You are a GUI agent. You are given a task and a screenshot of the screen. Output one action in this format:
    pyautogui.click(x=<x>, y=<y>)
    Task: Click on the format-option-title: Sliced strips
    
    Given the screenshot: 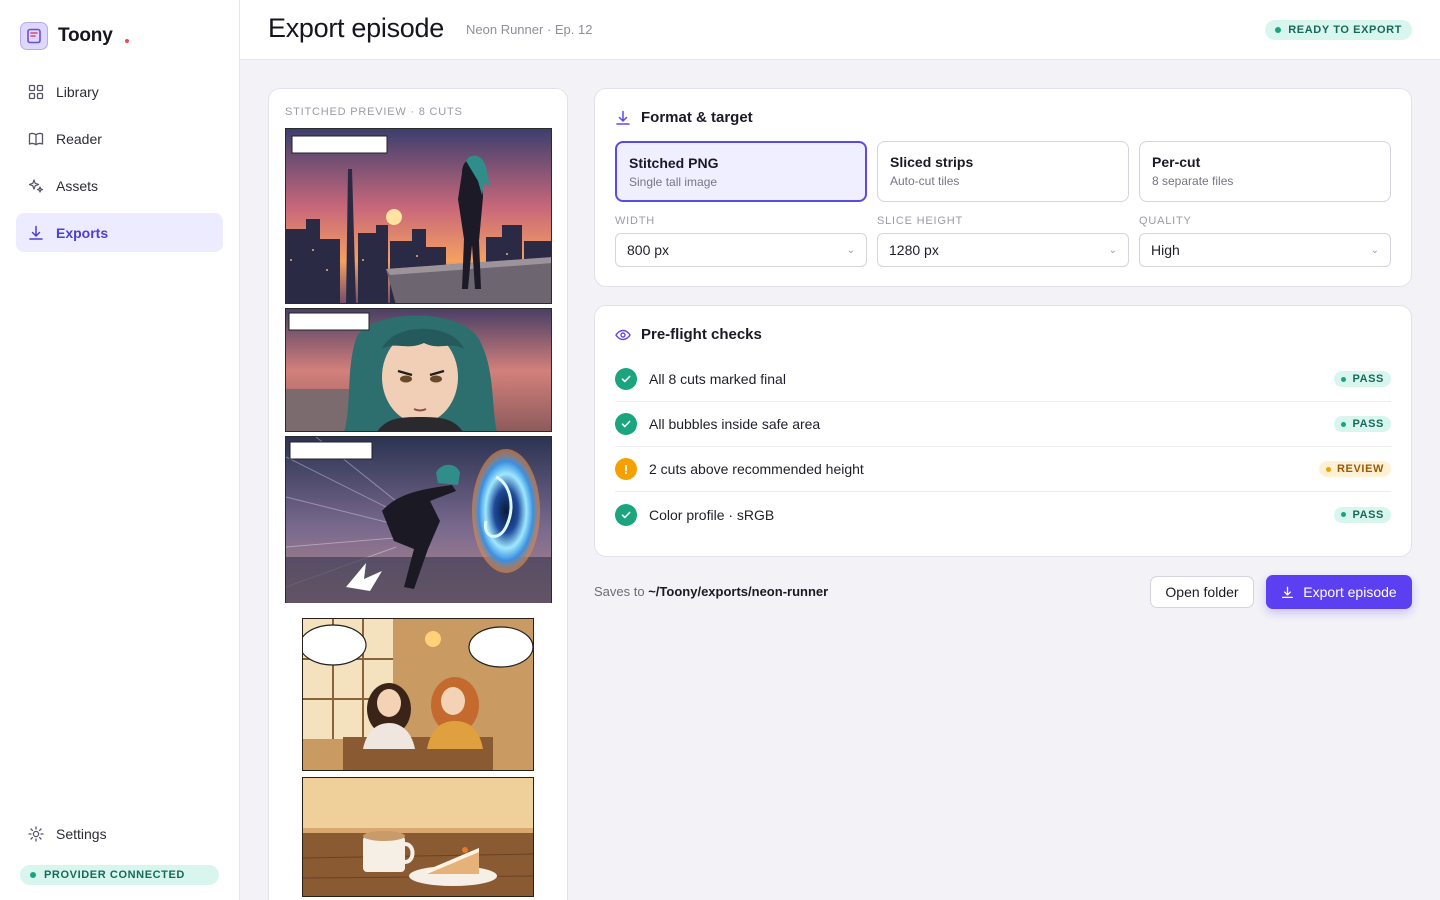 What is the action you would take?
    pyautogui.click(x=932, y=162)
    